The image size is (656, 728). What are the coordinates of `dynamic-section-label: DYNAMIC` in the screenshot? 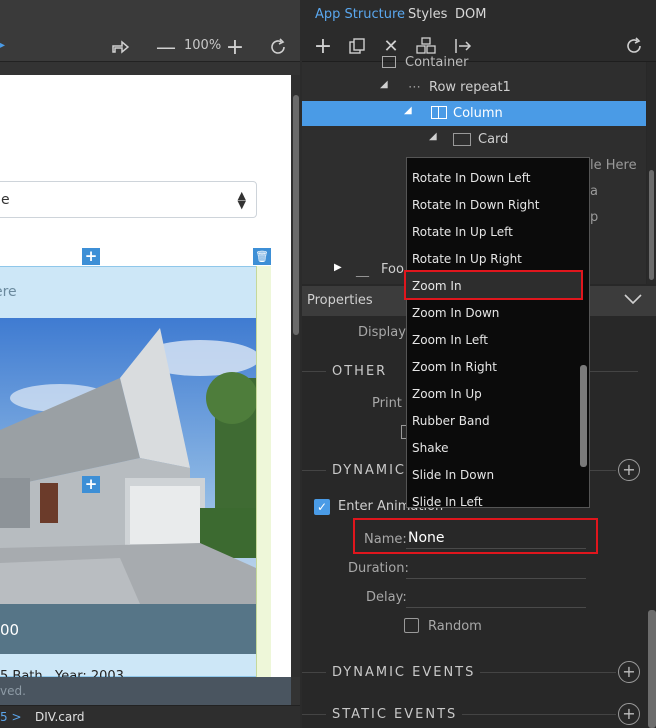 It's located at (369, 470).